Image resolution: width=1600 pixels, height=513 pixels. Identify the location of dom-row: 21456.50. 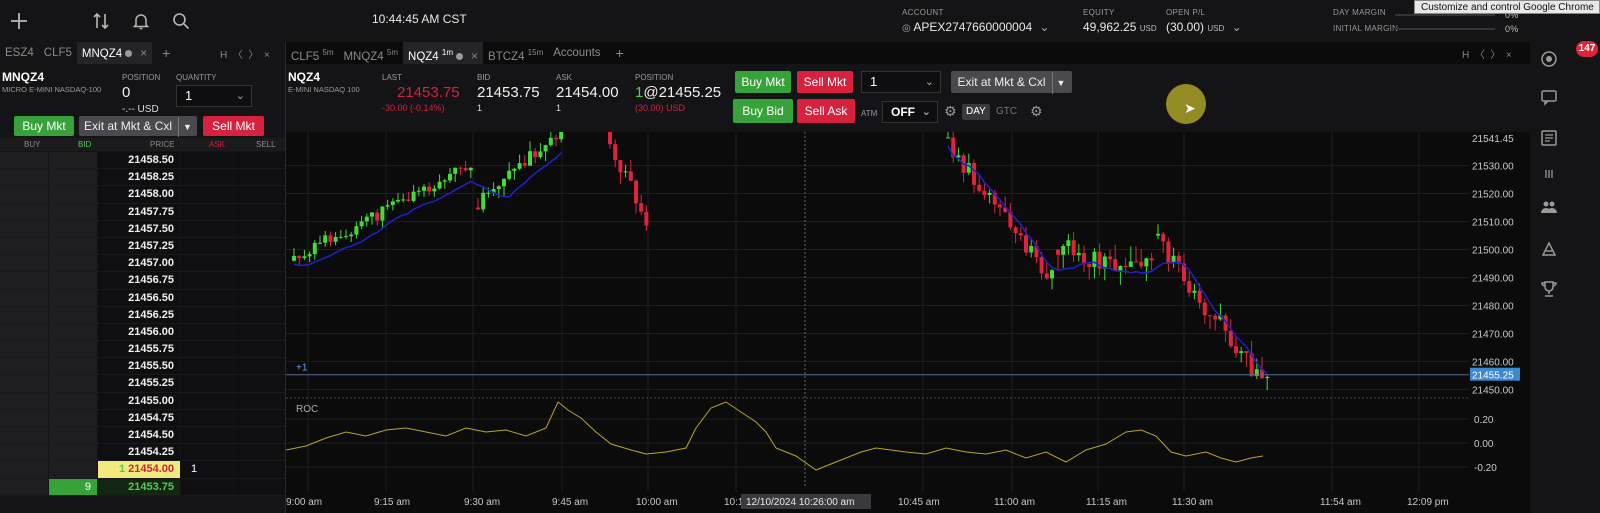
(142, 298).